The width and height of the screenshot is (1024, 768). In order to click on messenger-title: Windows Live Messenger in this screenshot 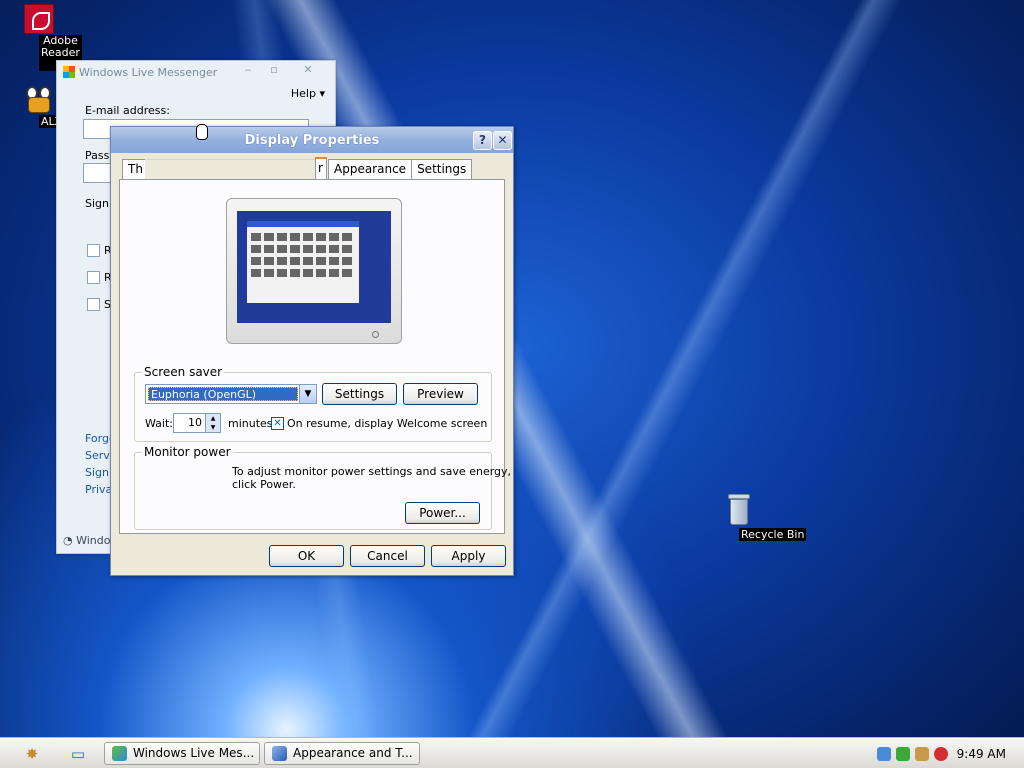, I will do `click(148, 72)`.